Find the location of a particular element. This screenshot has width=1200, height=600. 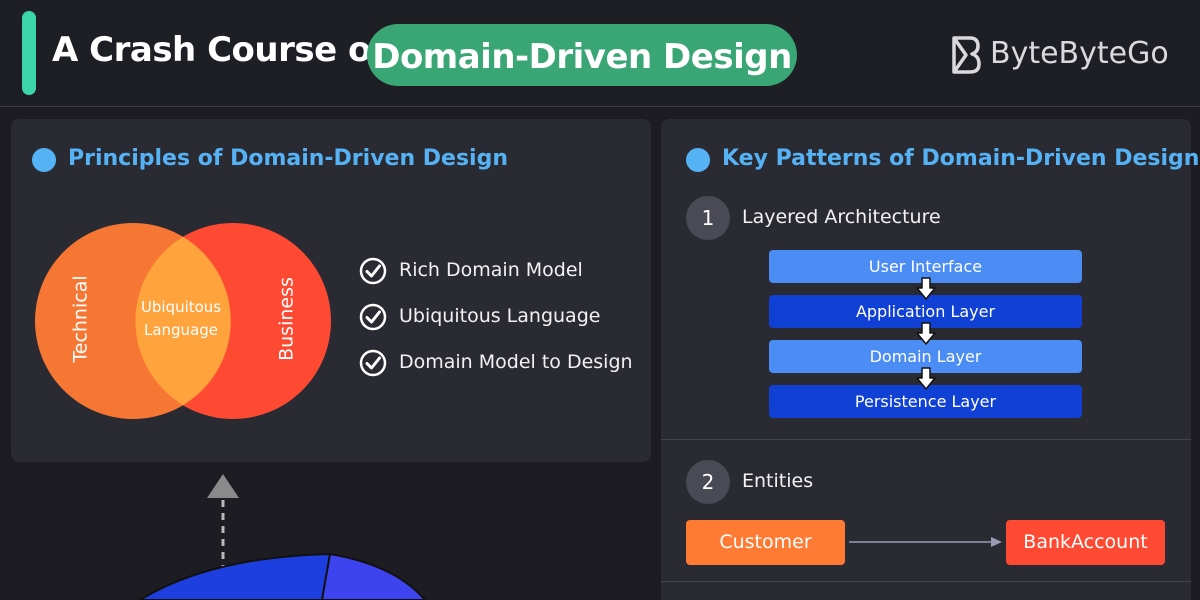

title-highlight: Domain-Driven Design is located at coordinates (582, 57).